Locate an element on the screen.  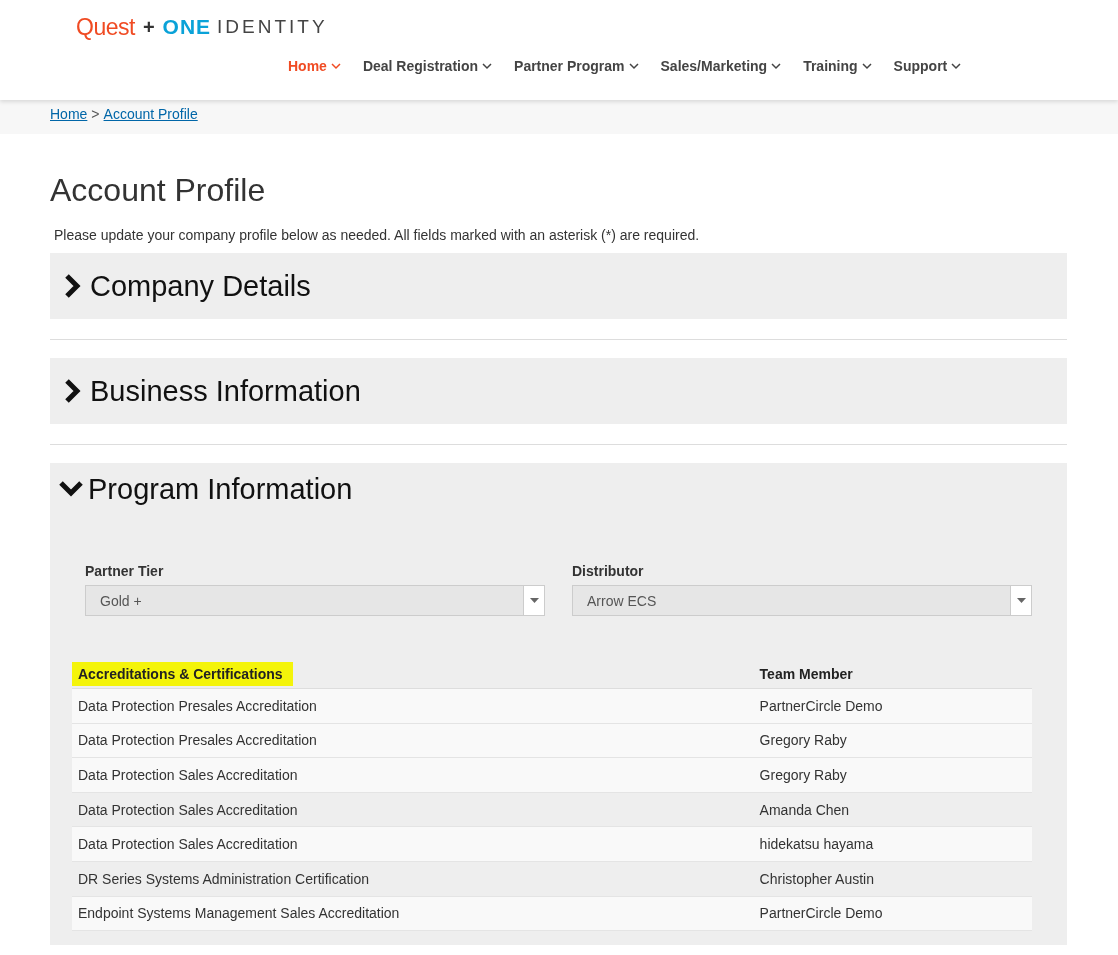
logo-plus: + is located at coordinates (148, 27).